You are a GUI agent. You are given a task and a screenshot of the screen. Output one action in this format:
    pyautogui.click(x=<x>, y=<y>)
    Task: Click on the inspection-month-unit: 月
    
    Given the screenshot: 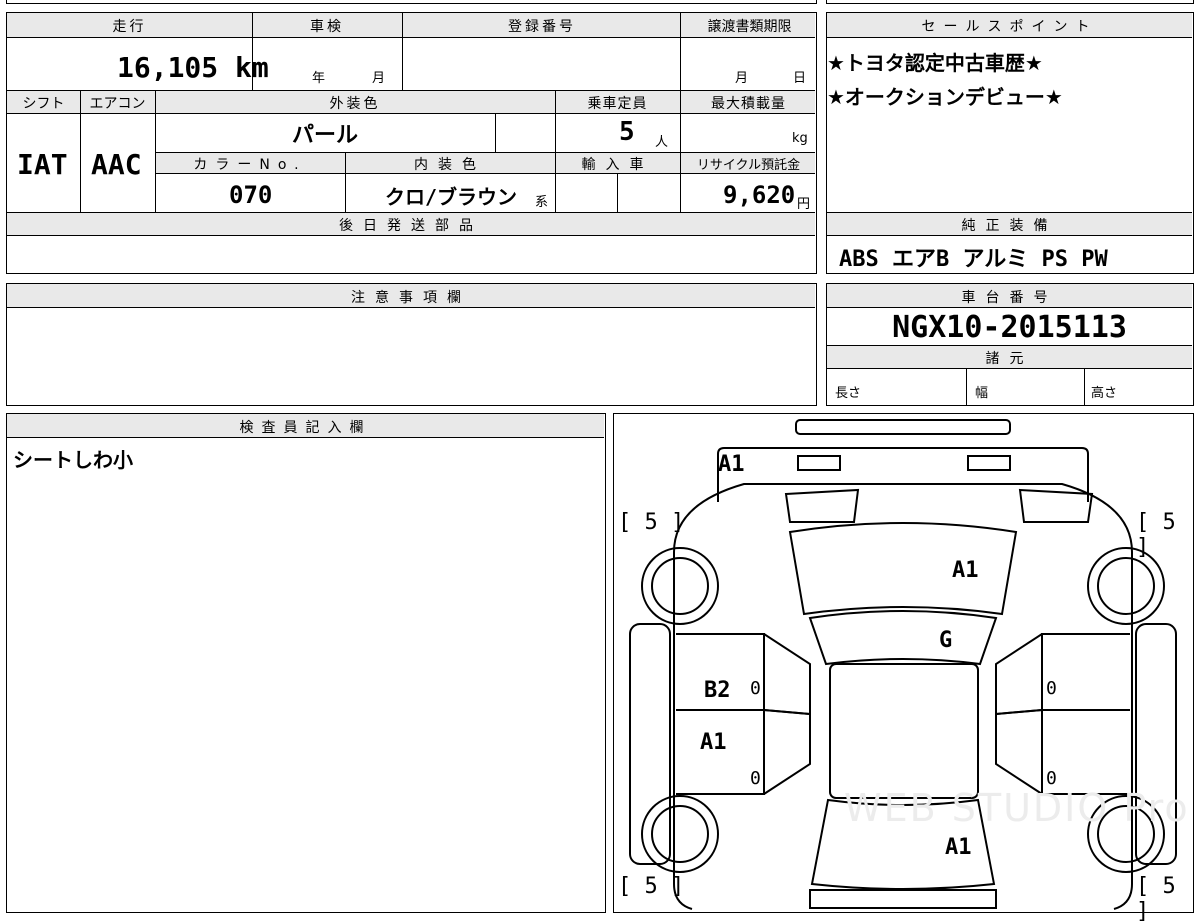 What is the action you would take?
    pyautogui.click(x=379, y=78)
    